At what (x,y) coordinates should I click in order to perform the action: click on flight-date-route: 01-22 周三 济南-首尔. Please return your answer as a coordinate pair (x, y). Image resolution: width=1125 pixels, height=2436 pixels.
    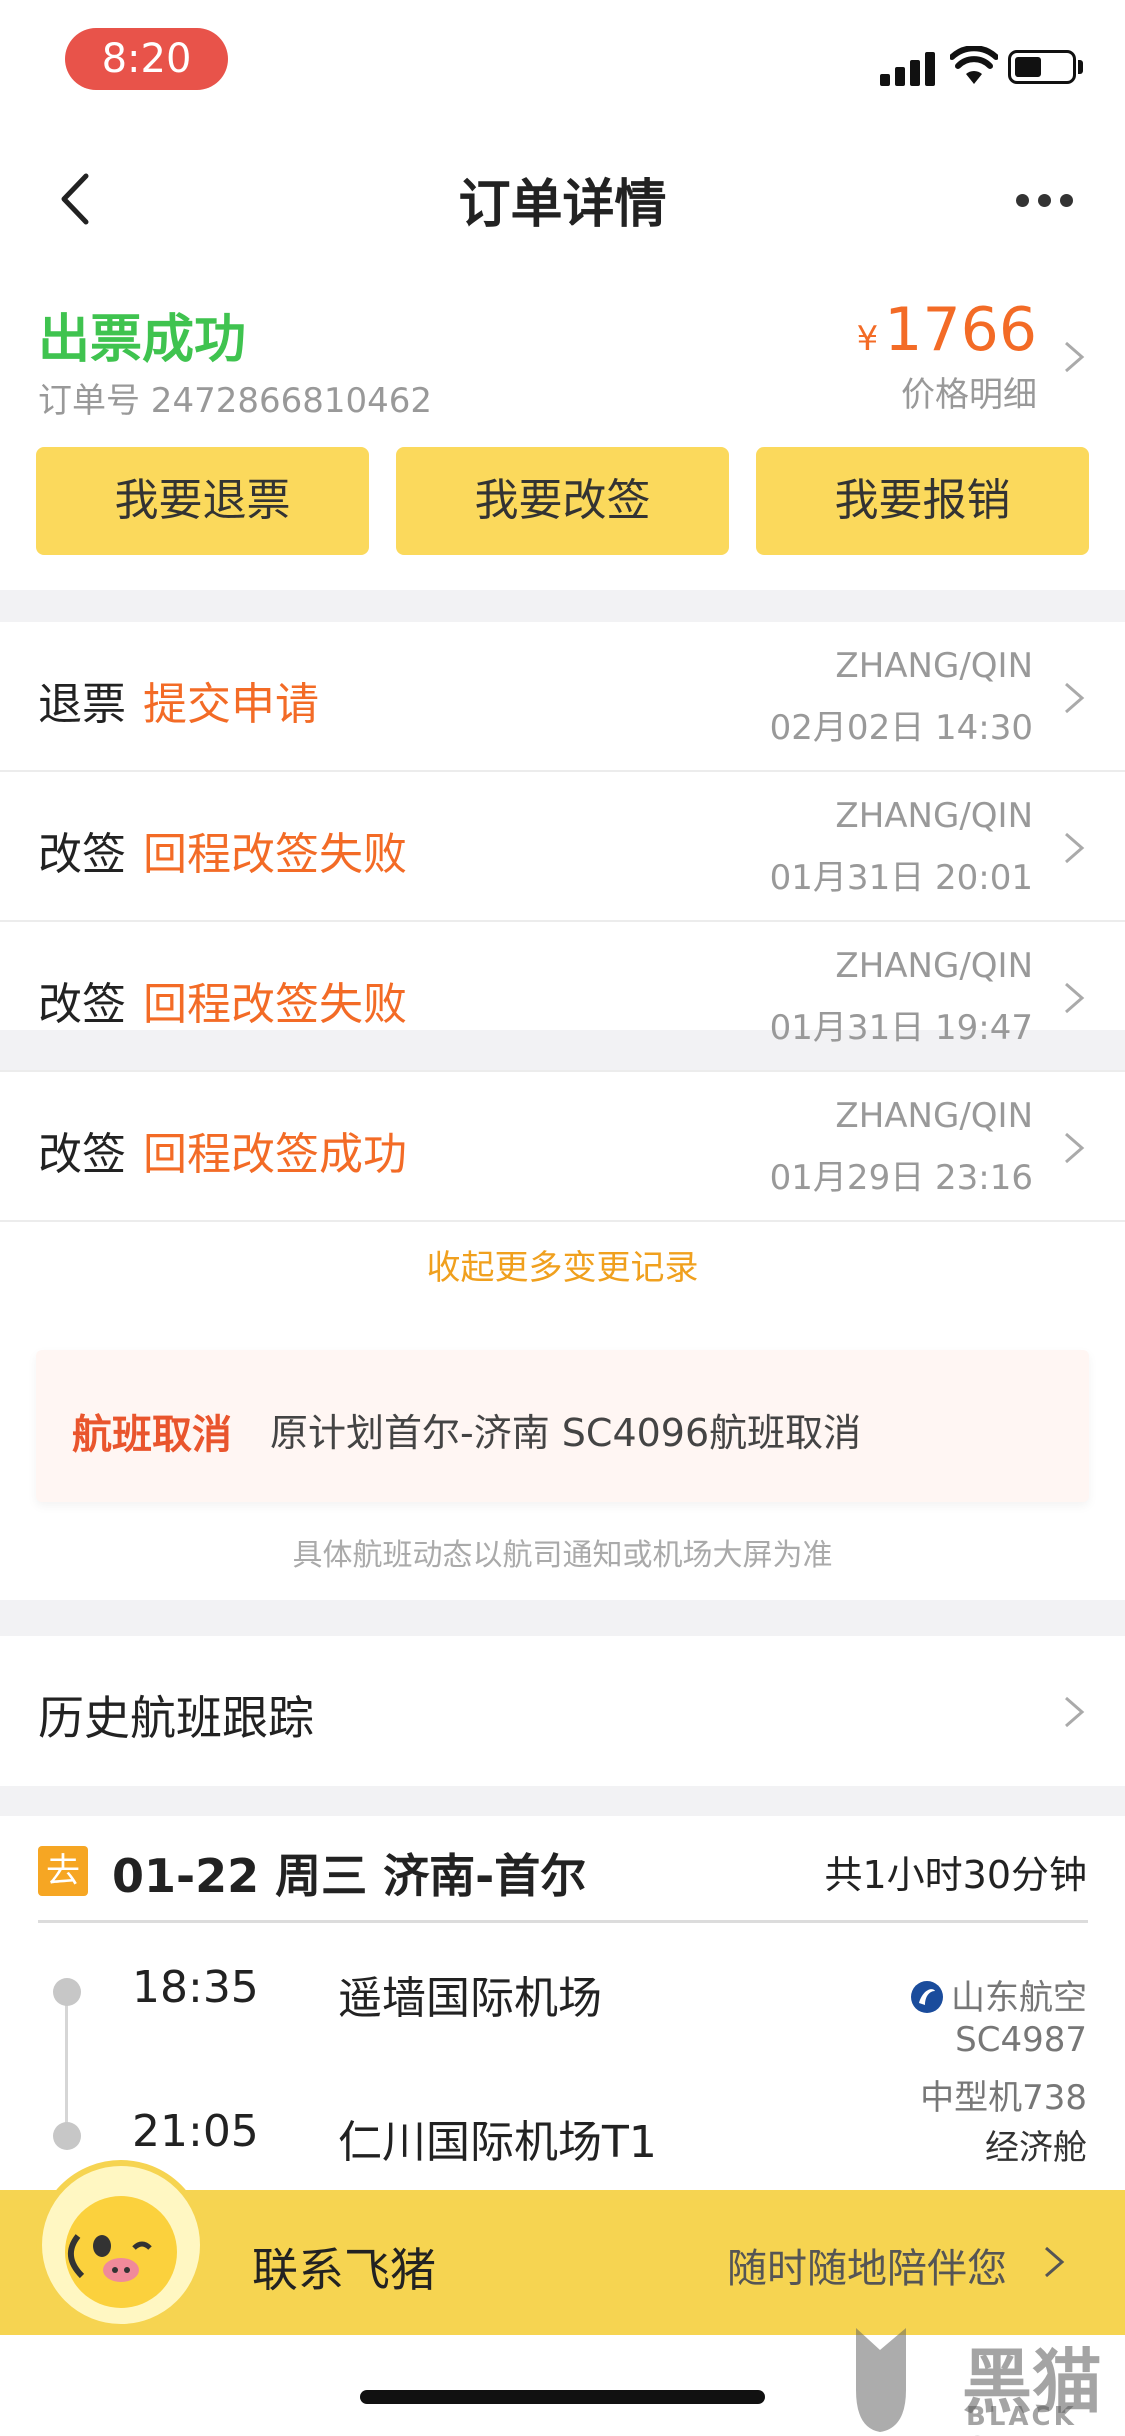
    Looking at the image, I should click on (349, 1876).